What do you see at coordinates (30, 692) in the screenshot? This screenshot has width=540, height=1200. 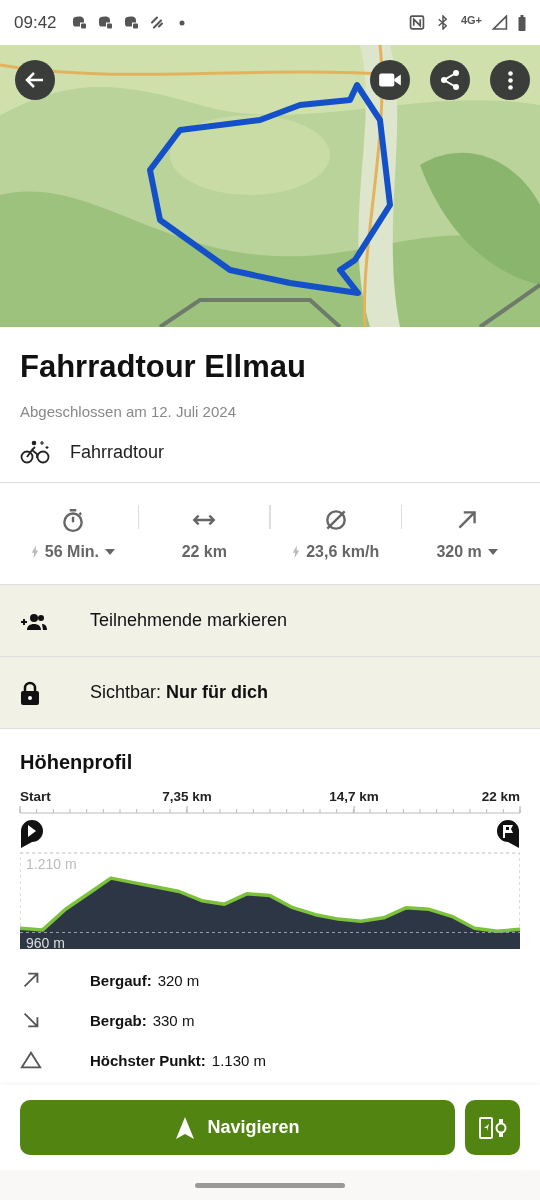 I see `lock-icon` at bounding box center [30, 692].